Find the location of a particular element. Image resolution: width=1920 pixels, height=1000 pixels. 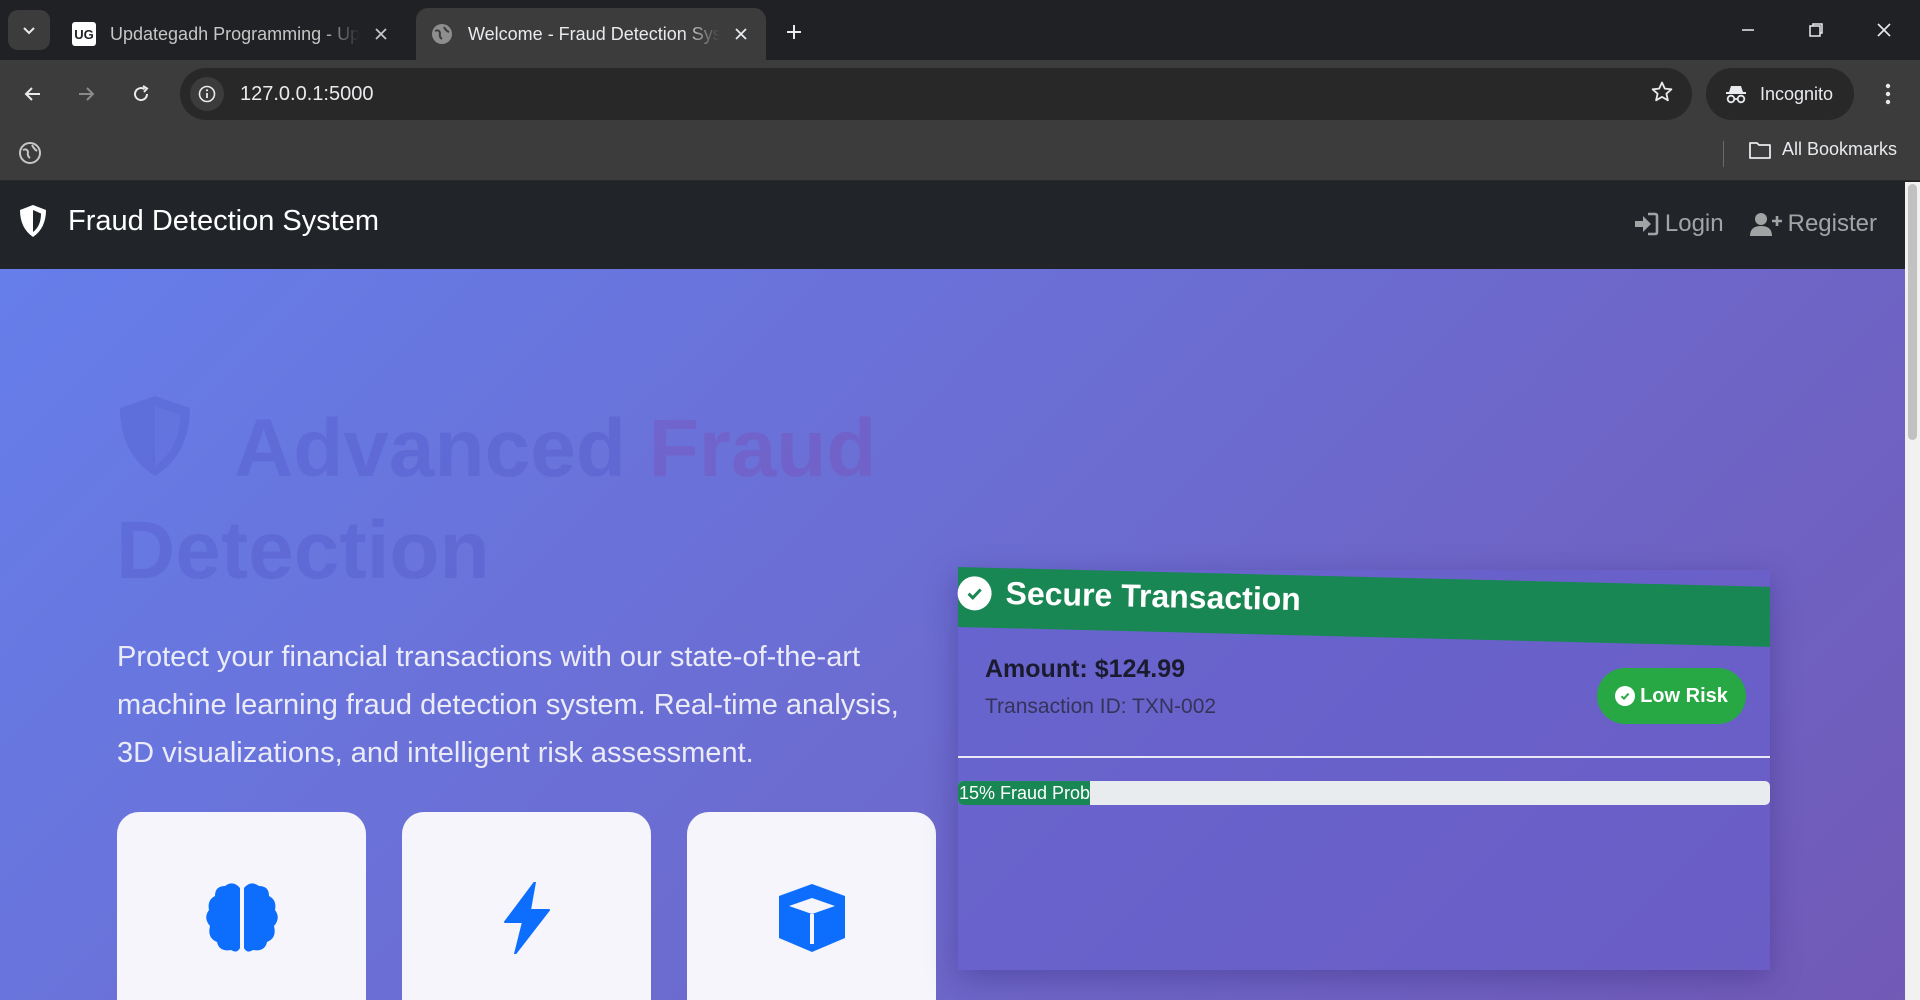

updategadh-favicon: UG is located at coordinates (84, 34).